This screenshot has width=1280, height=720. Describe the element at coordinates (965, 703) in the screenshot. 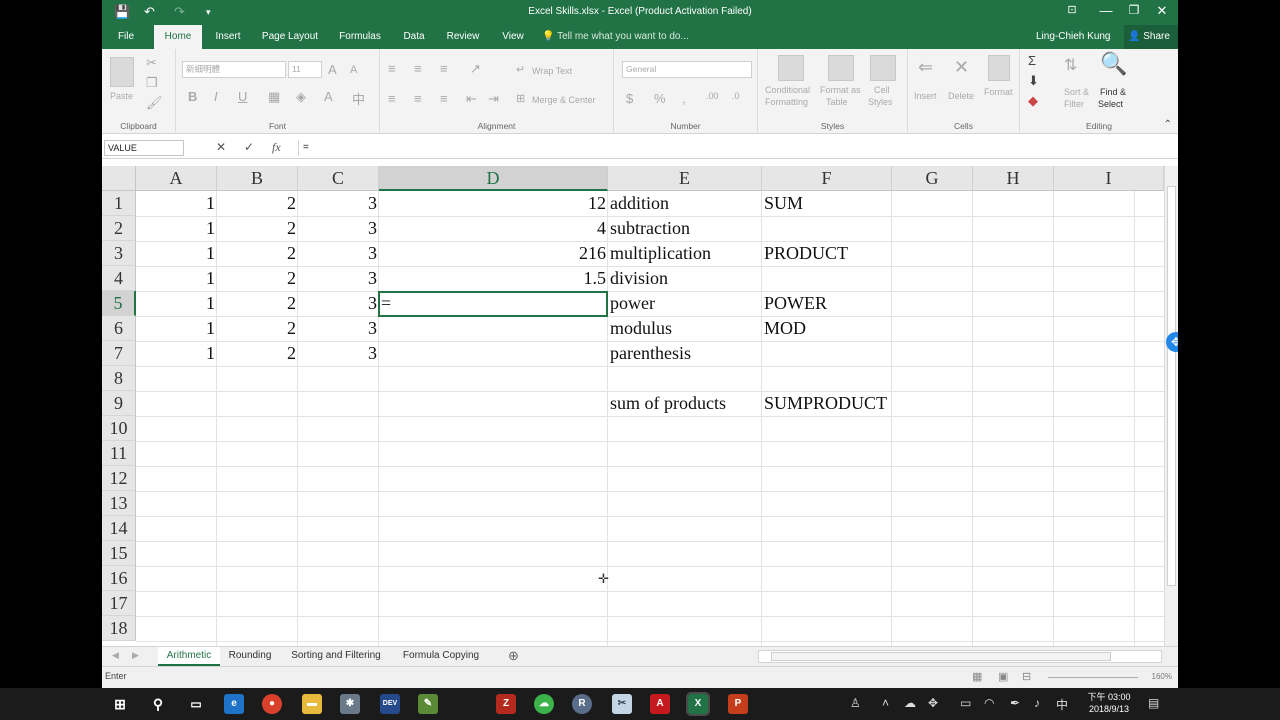

I see `battery-icon: ▭` at that location.